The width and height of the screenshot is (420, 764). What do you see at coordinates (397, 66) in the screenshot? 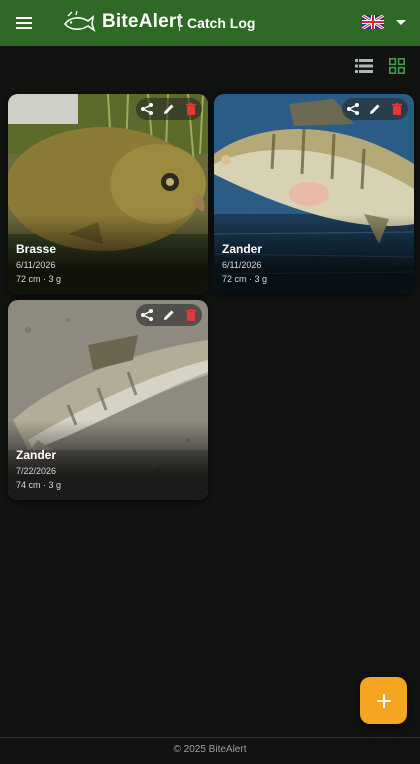
I see `grid-view-icon` at bounding box center [397, 66].